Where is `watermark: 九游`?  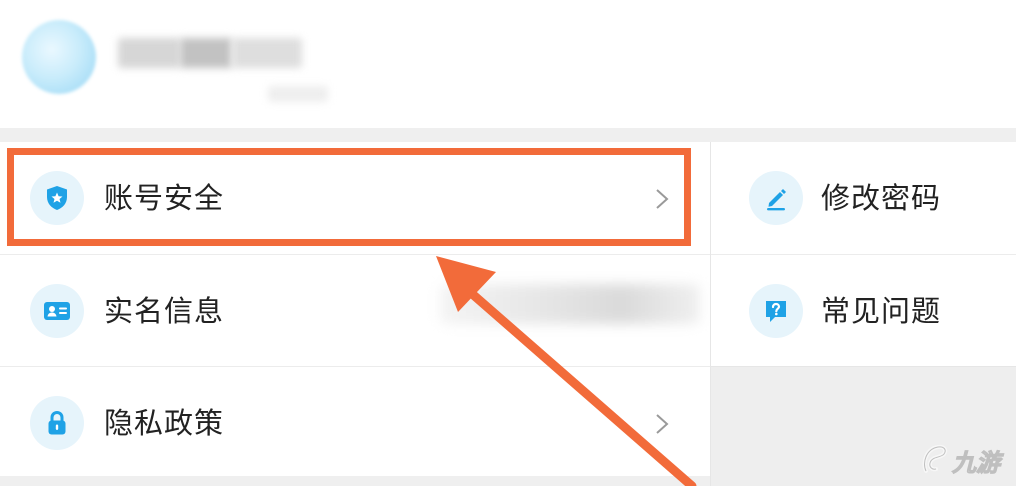 watermark: 九游 is located at coordinates (965, 460).